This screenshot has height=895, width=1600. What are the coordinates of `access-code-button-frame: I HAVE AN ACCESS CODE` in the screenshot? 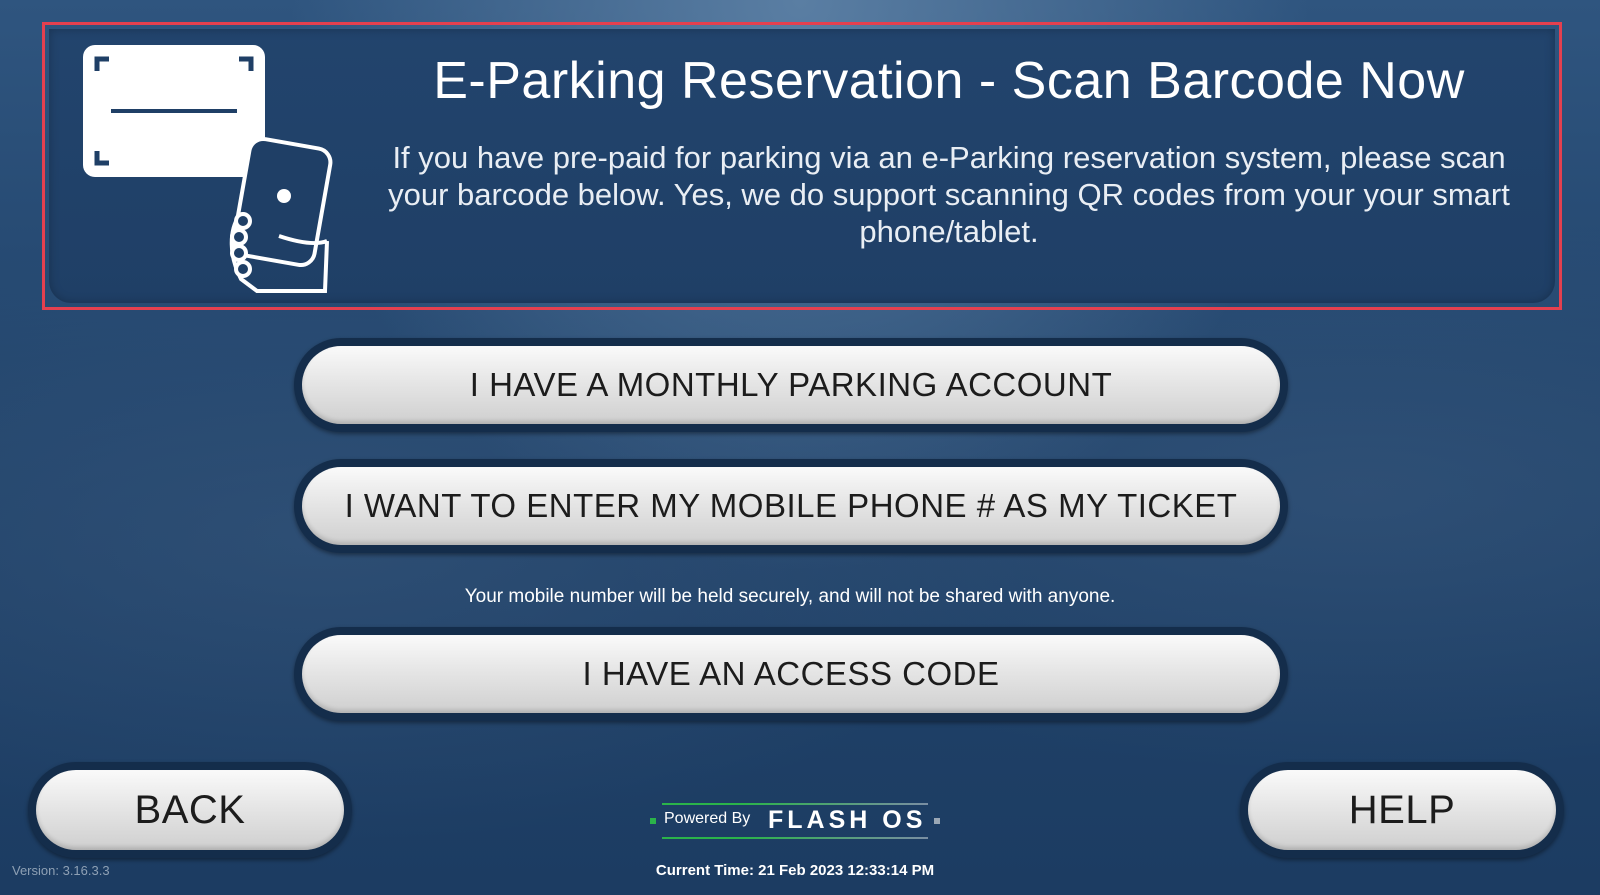 It's located at (791, 674).